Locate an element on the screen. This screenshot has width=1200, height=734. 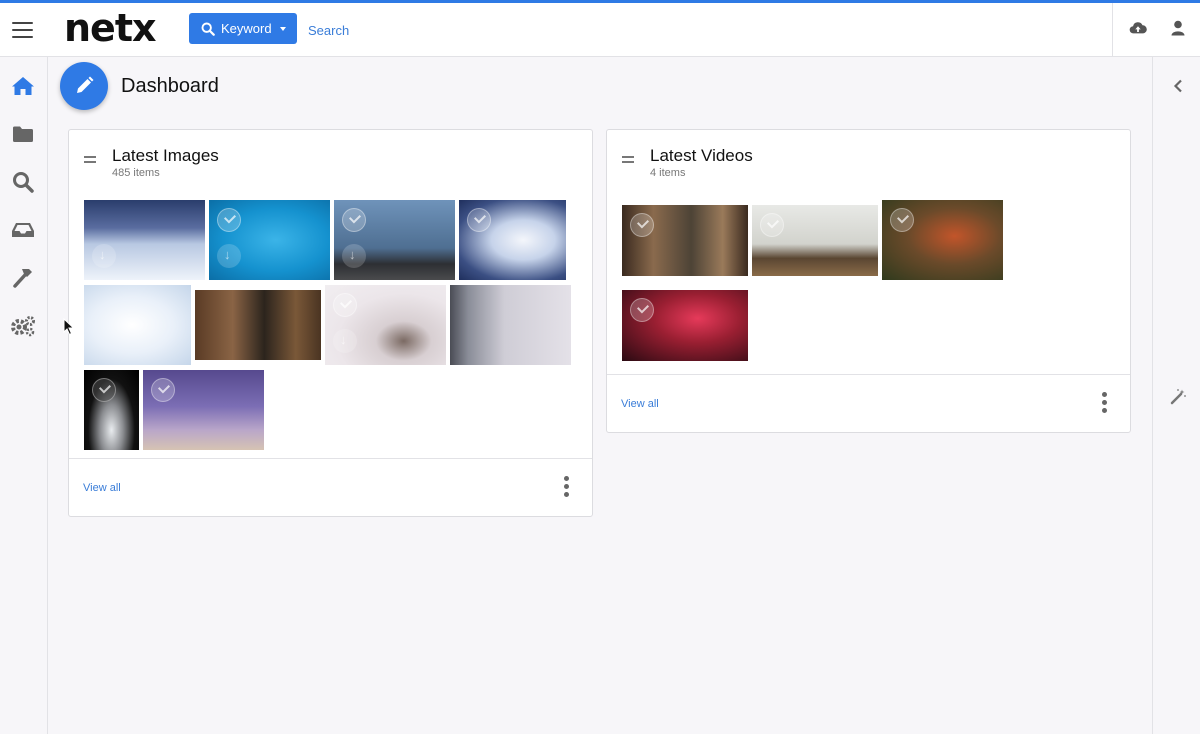
card-title: Latest Images is located at coordinates (165, 155).